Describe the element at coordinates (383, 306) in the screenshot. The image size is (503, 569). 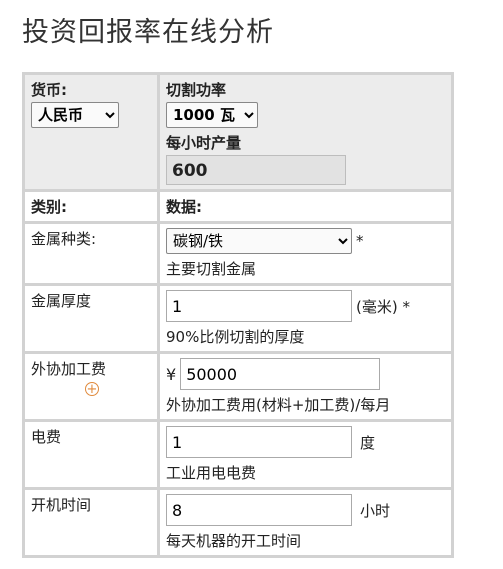
I see `thickness-unit: (毫米) *` at that location.